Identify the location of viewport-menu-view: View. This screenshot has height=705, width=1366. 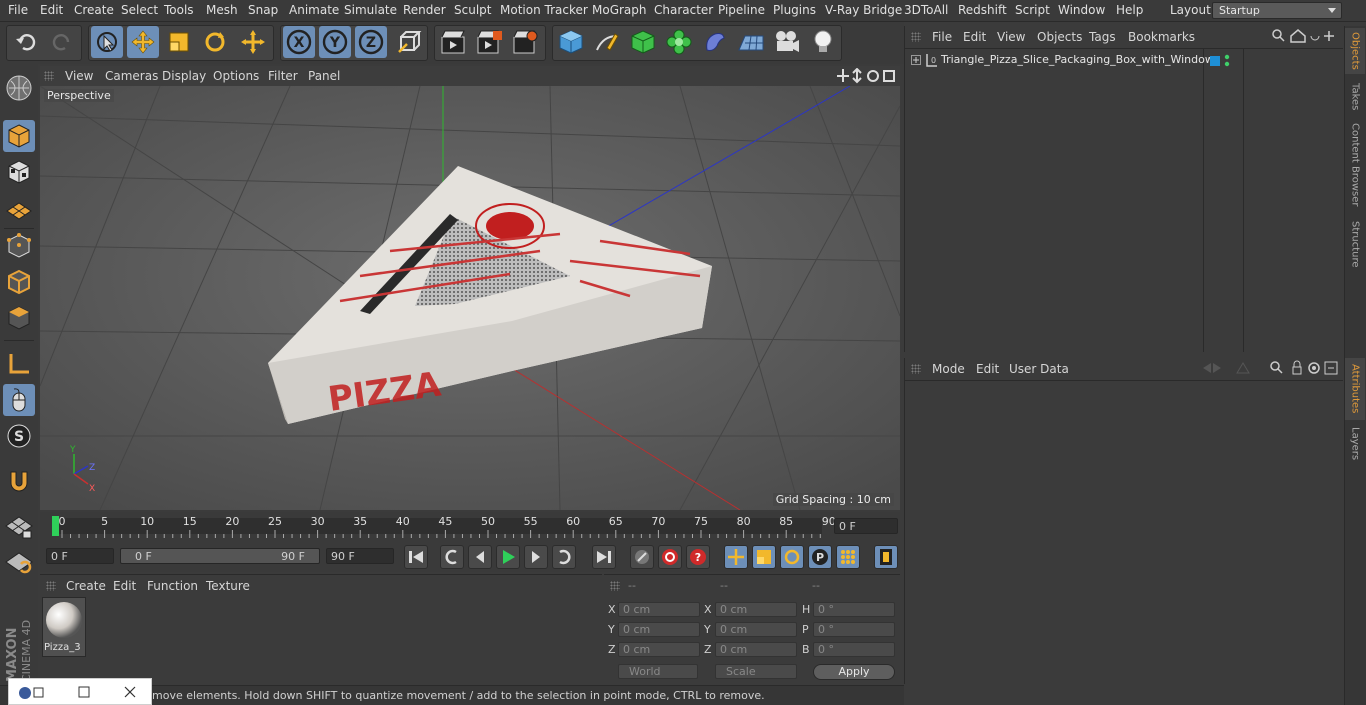
(79, 76).